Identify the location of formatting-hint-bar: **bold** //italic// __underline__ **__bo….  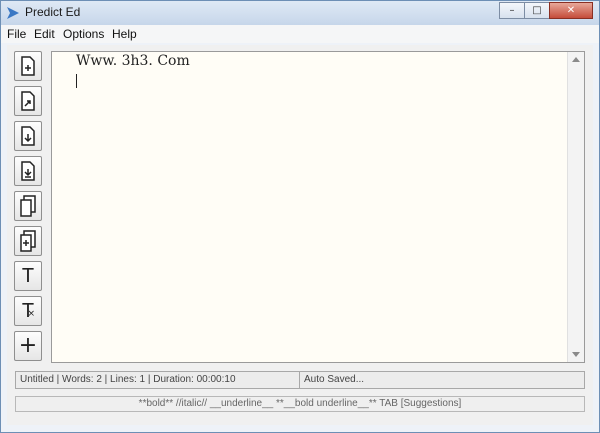
(300, 404).